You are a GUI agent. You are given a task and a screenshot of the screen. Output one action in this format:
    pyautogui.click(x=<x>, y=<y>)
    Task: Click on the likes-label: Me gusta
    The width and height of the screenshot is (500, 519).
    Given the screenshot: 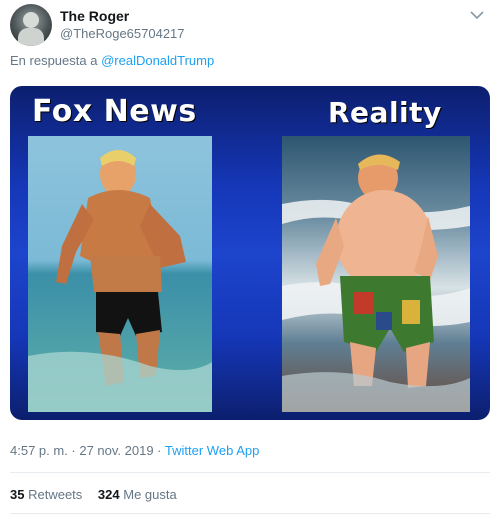 What is the action you would take?
    pyautogui.click(x=150, y=494)
    